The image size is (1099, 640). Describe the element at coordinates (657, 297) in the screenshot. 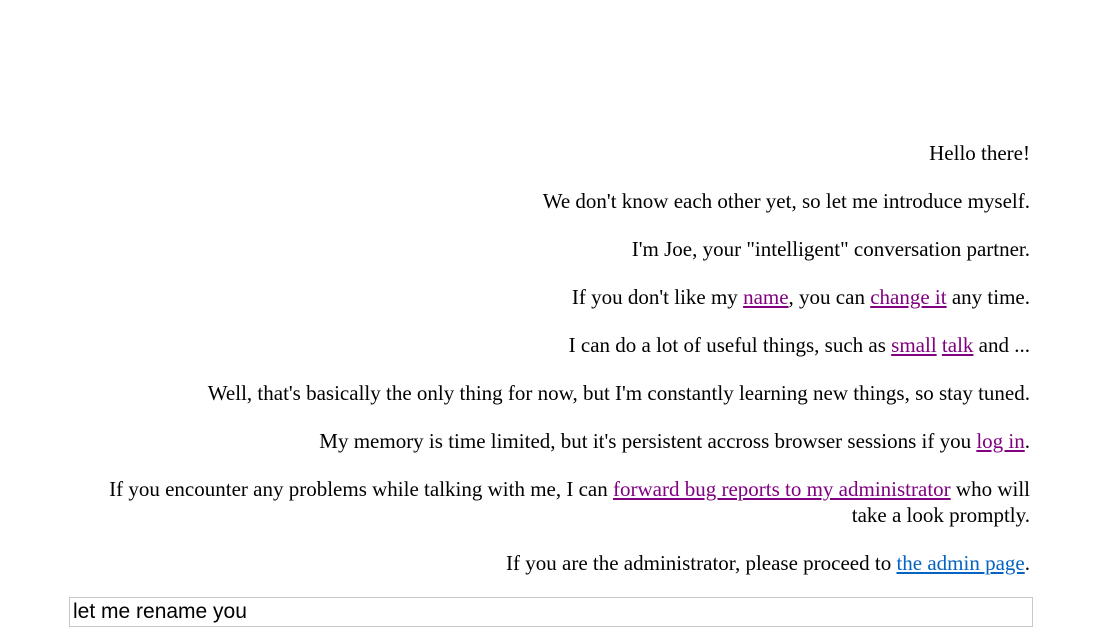

I see `message-text: If you don't like my` at that location.